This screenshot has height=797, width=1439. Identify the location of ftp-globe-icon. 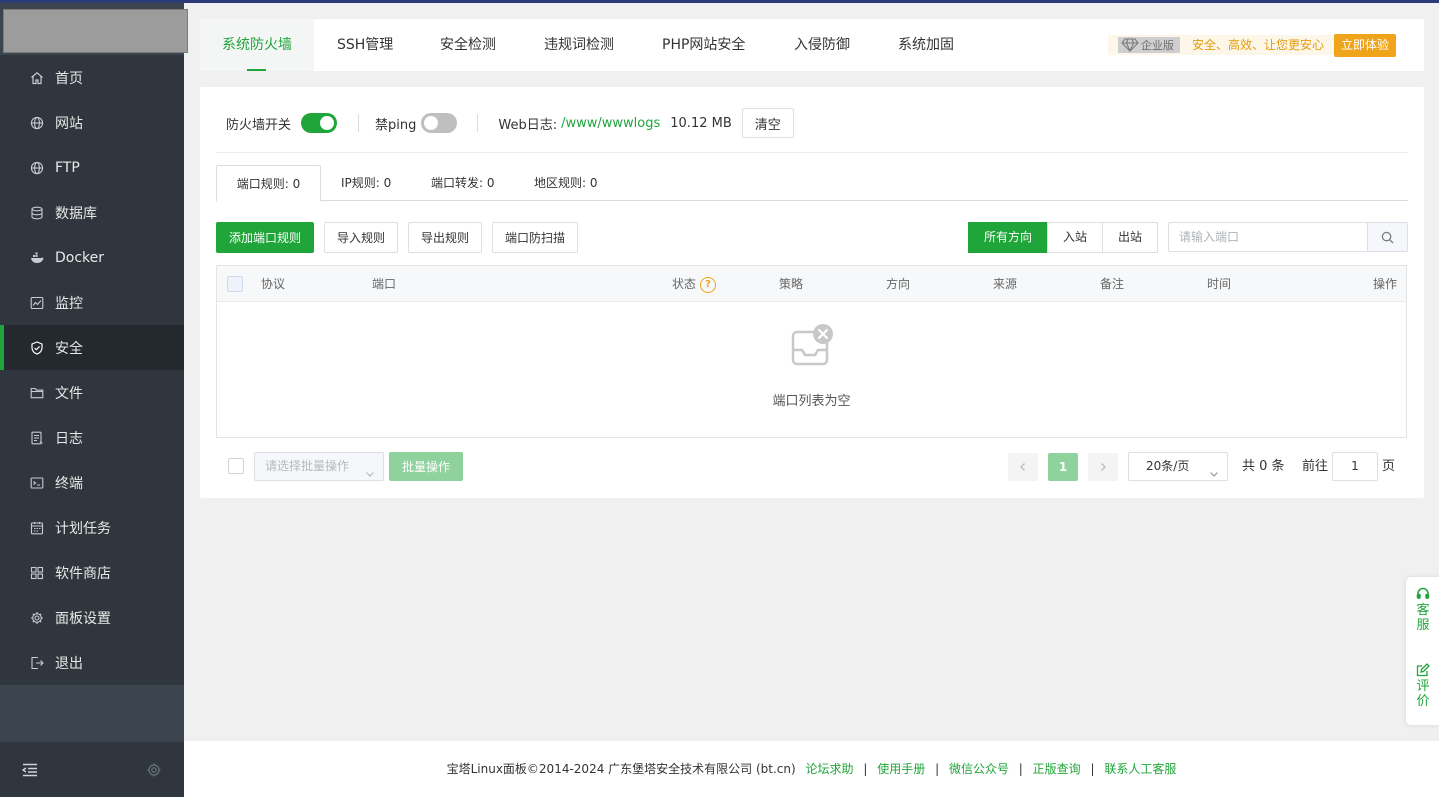
(37, 168).